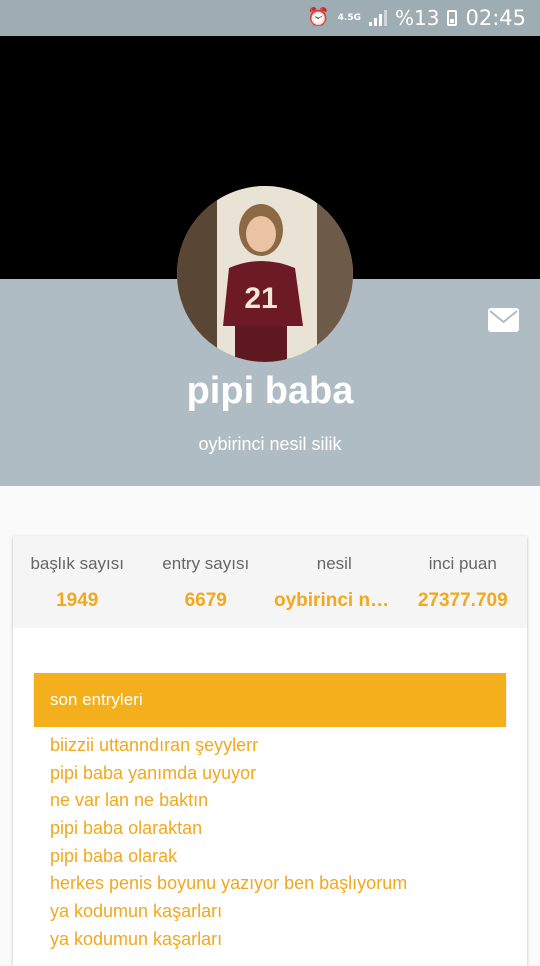 Image resolution: width=540 pixels, height=966 pixels. Describe the element at coordinates (336, 600) in the screenshot. I see `stat-value: oybirinci nesil silik` at that location.